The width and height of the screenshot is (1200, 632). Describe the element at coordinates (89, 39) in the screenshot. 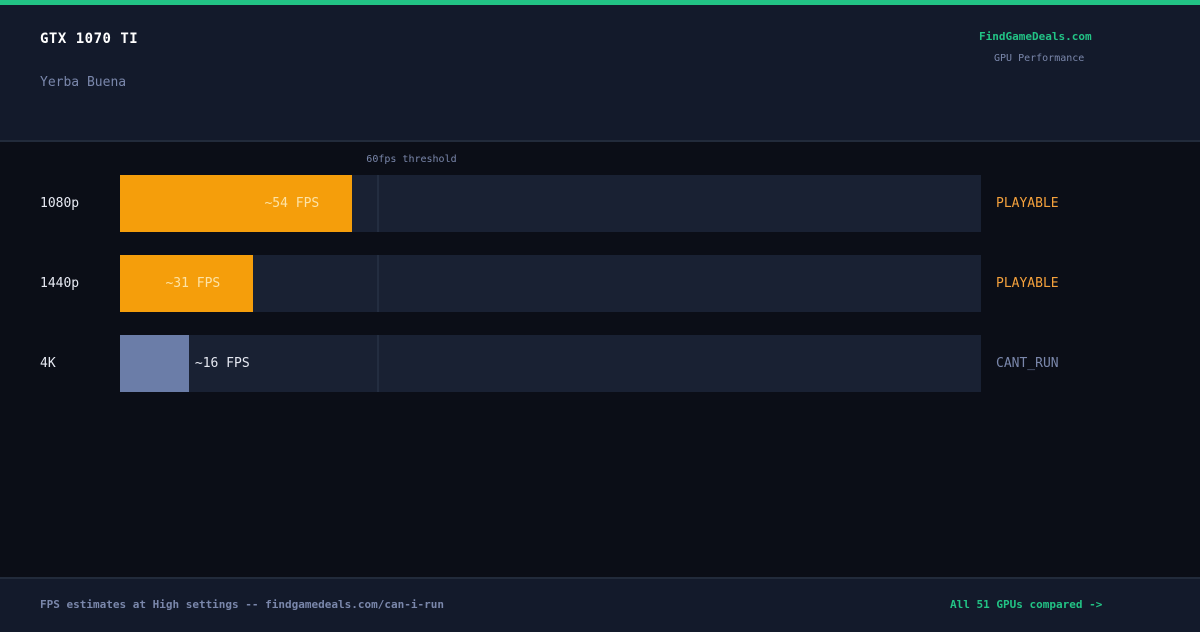

I see `gpu-title: GTX 1070 TI` at that location.